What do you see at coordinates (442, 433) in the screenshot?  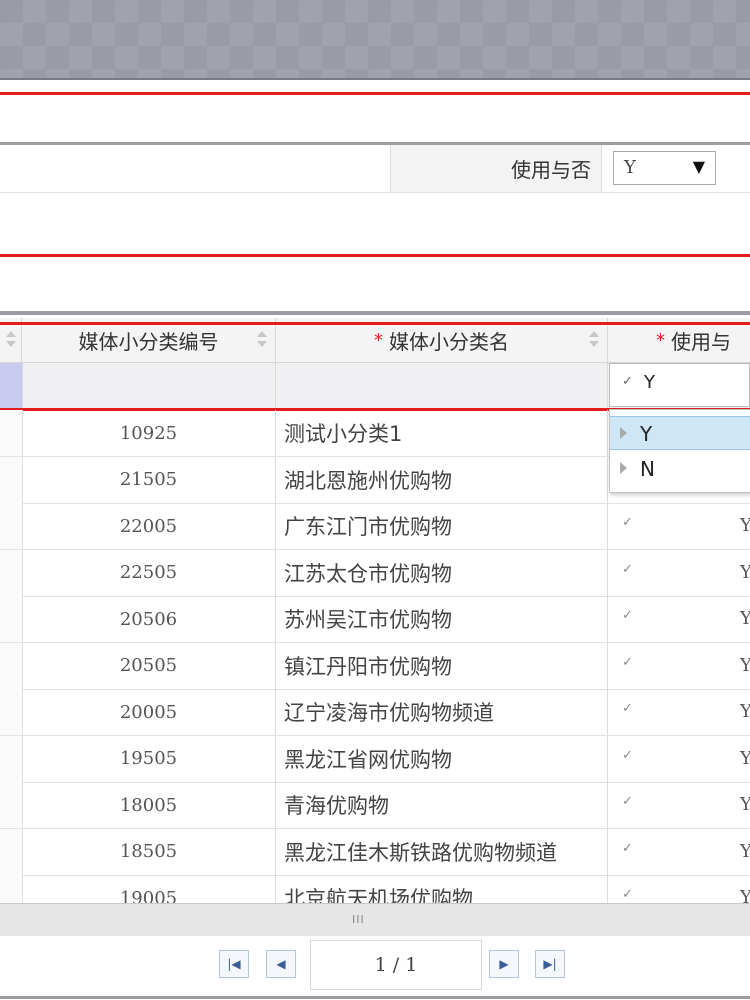 I see `cell-name: 测试小分类1` at bounding box center [442, 433].